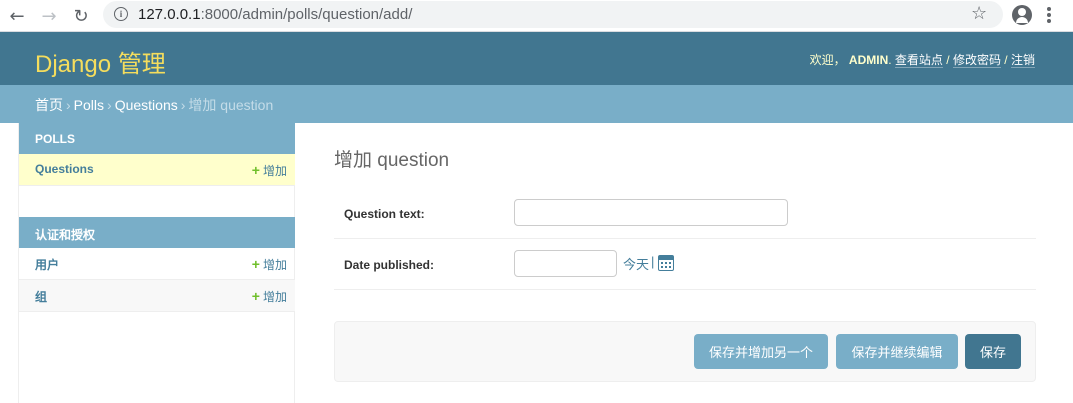 The image size is (1073, 403). I want to click on breadcrumb-home: 首页, so click(49, 105).